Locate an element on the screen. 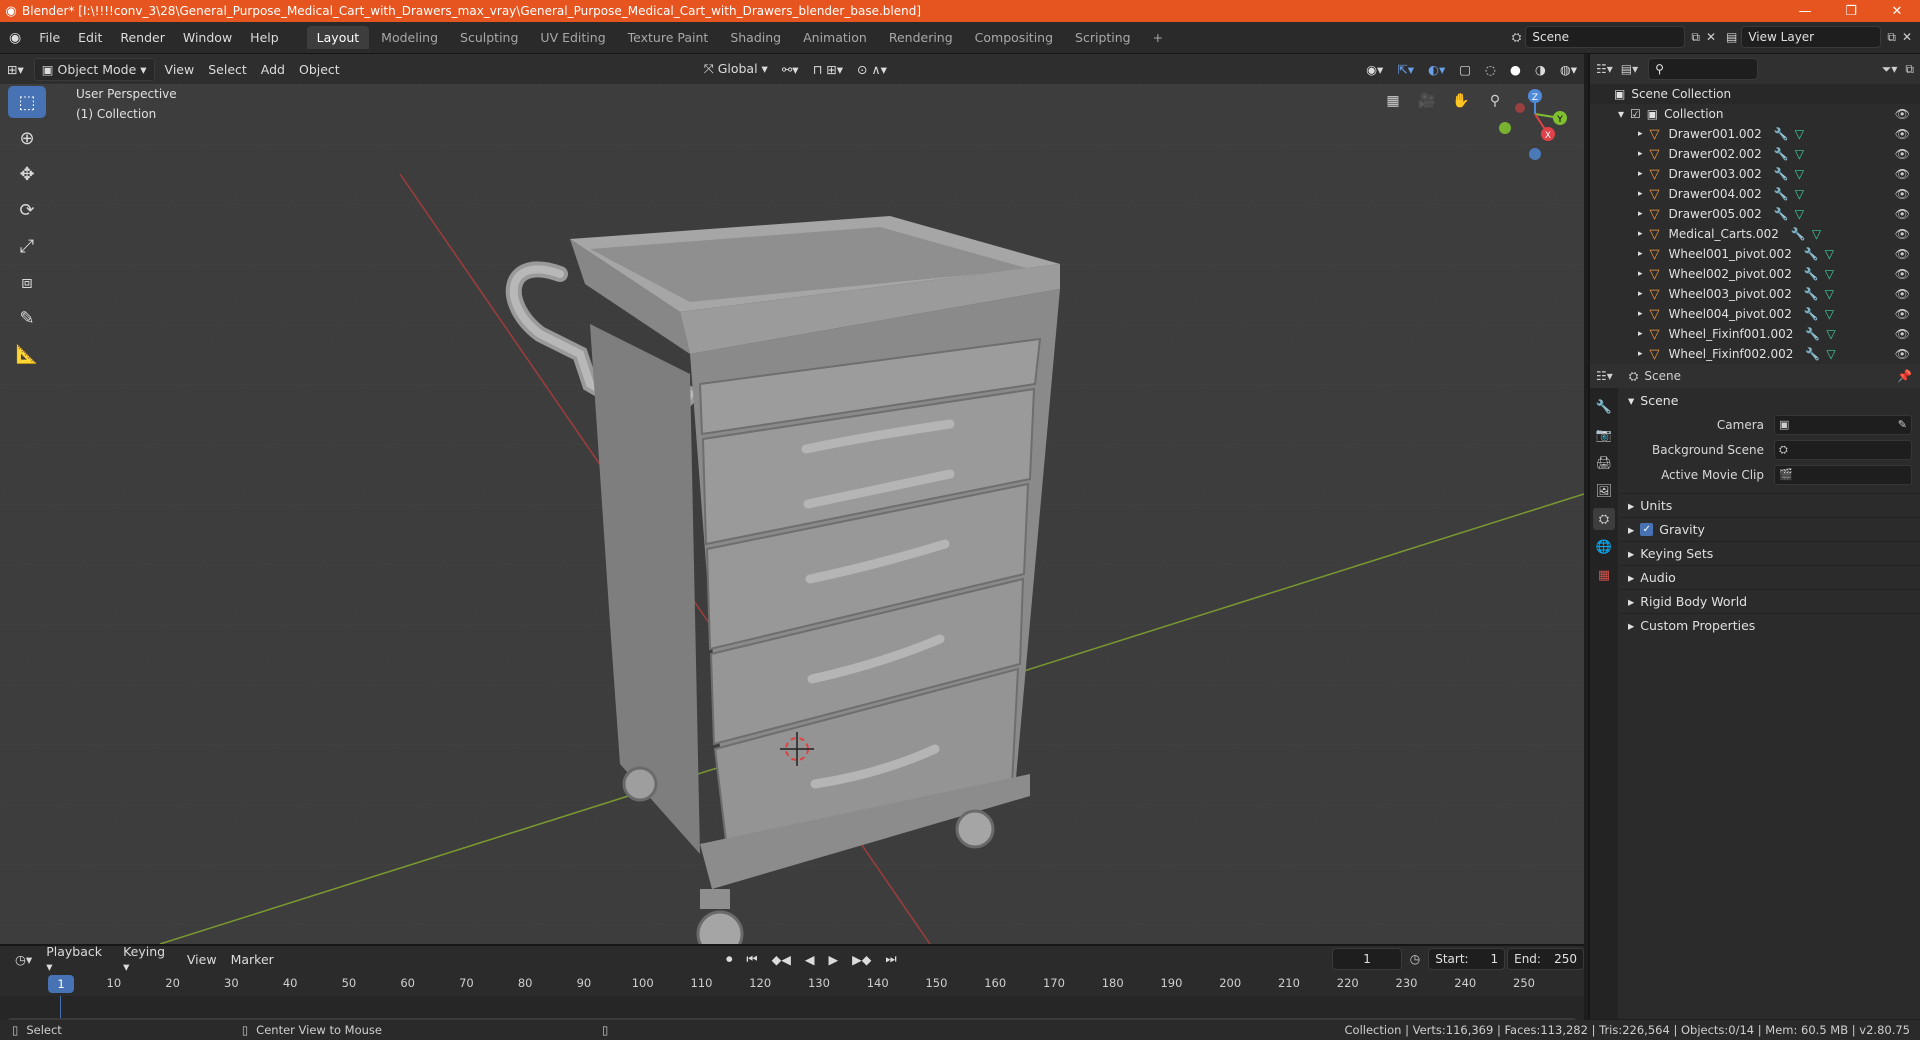  prev-keyframe-button: ◆◀ is located at coordinates (781, 959).